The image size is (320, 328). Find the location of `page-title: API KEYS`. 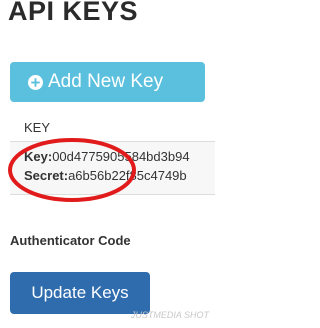

page-title: API KEYS is located at coordinates (73, 13).